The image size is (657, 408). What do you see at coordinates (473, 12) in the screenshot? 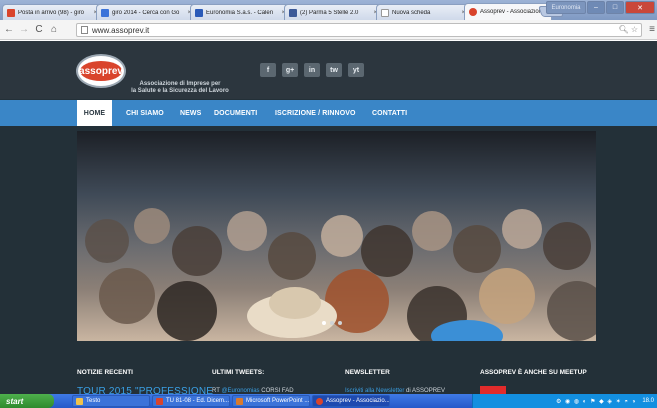
I see `assoprev-favicon-icon` at bounding box center [473, 12].